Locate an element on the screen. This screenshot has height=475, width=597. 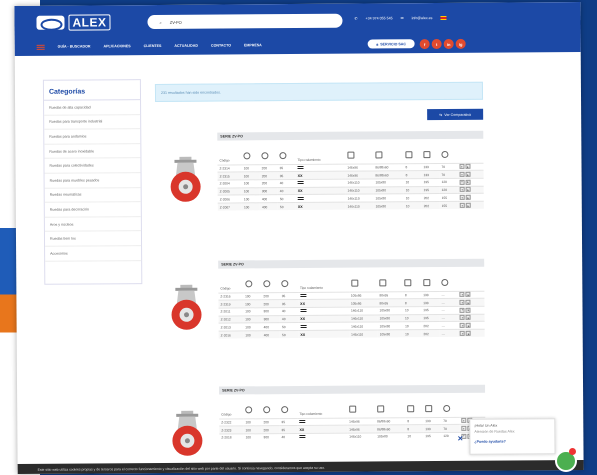
product-code: Z-2013 is located at coordinates (231, 327).